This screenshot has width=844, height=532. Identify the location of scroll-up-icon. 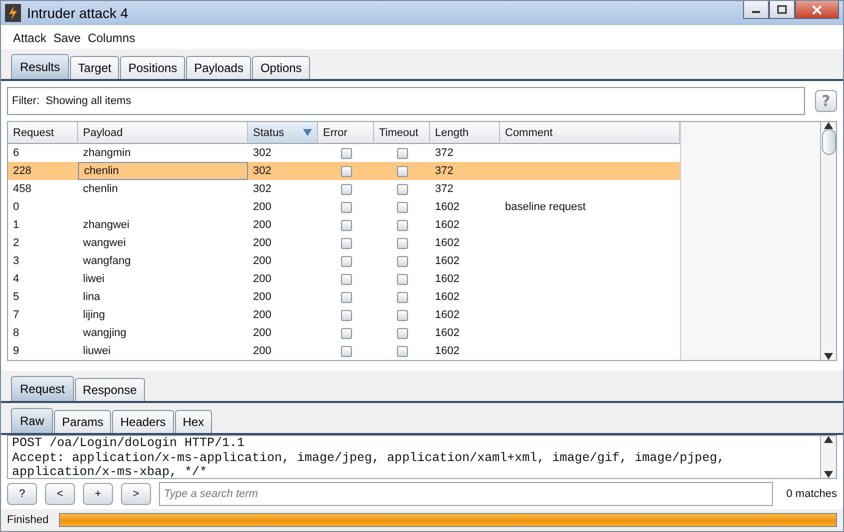
(828, 440).